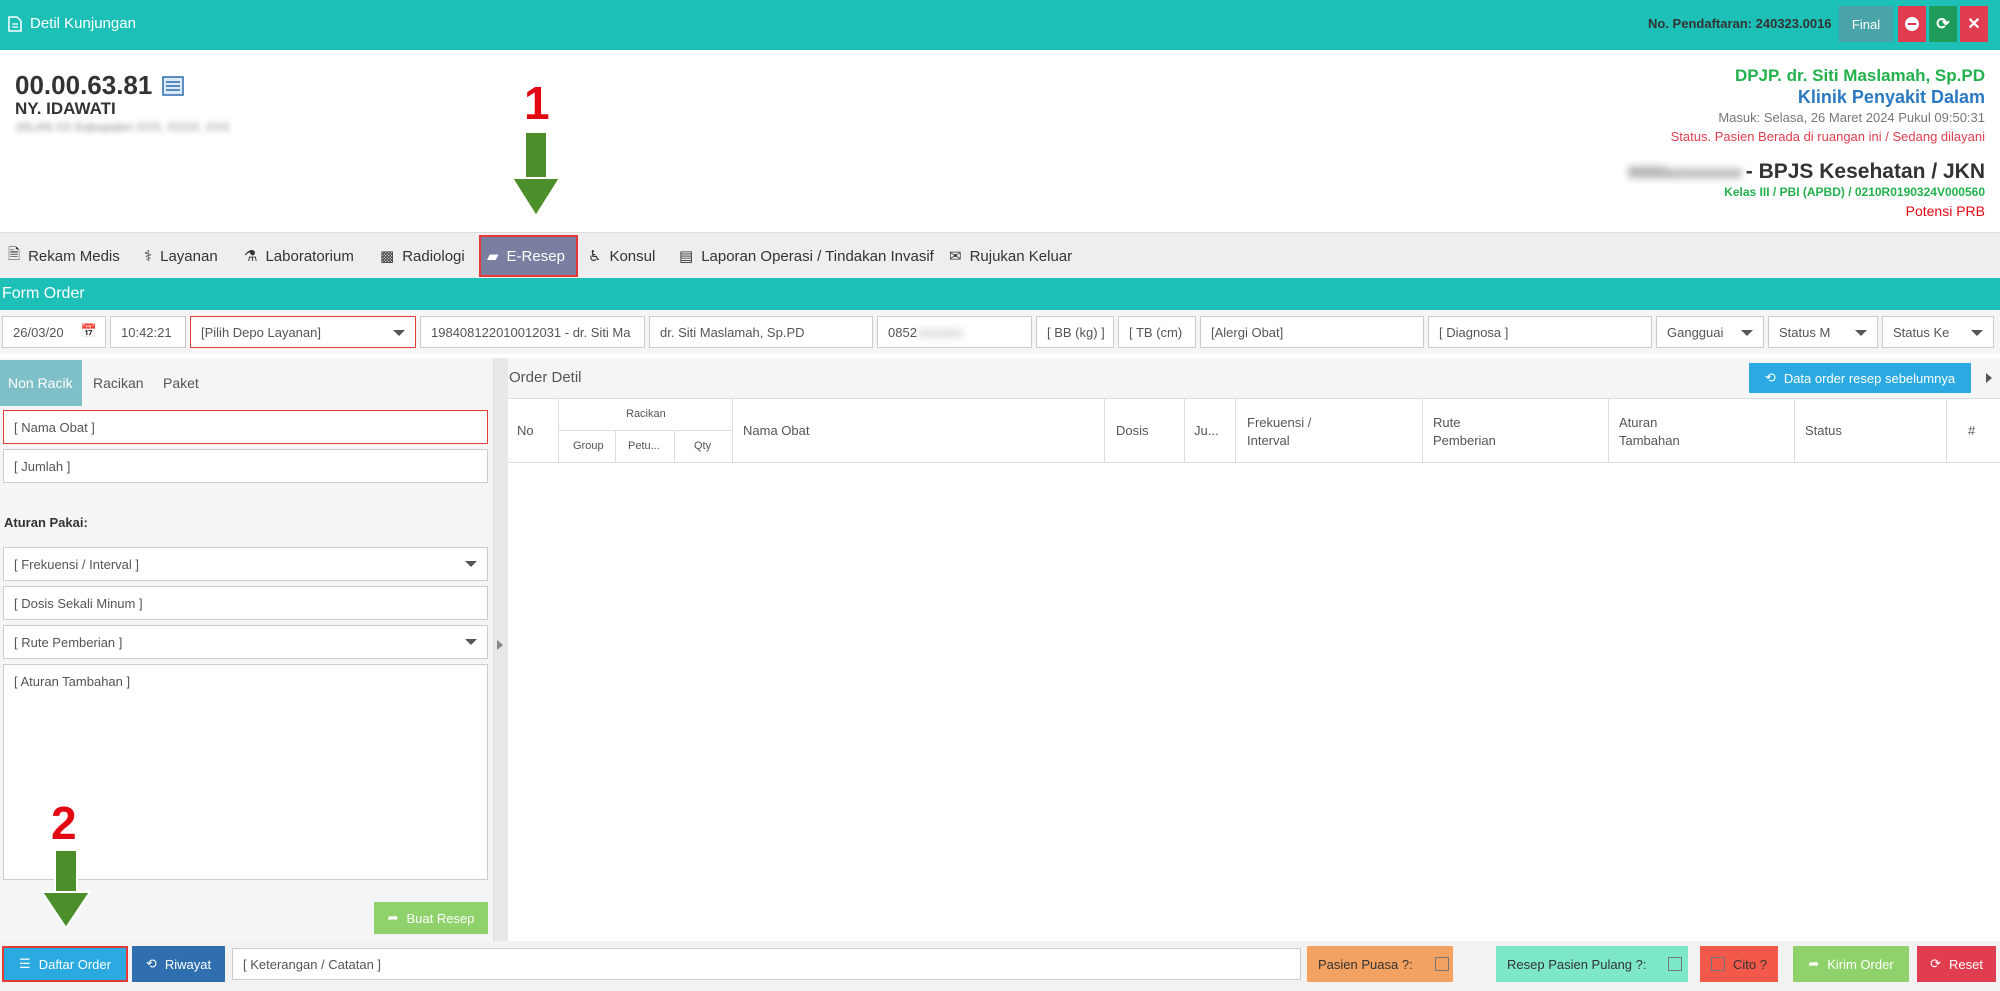 The height and width of the screenshot is (991, 2000). What do you see at coordinates (1464, 440) in the screenshot?
I see `col-rute-2: Pemberian` at bounding box center [1464, 440].